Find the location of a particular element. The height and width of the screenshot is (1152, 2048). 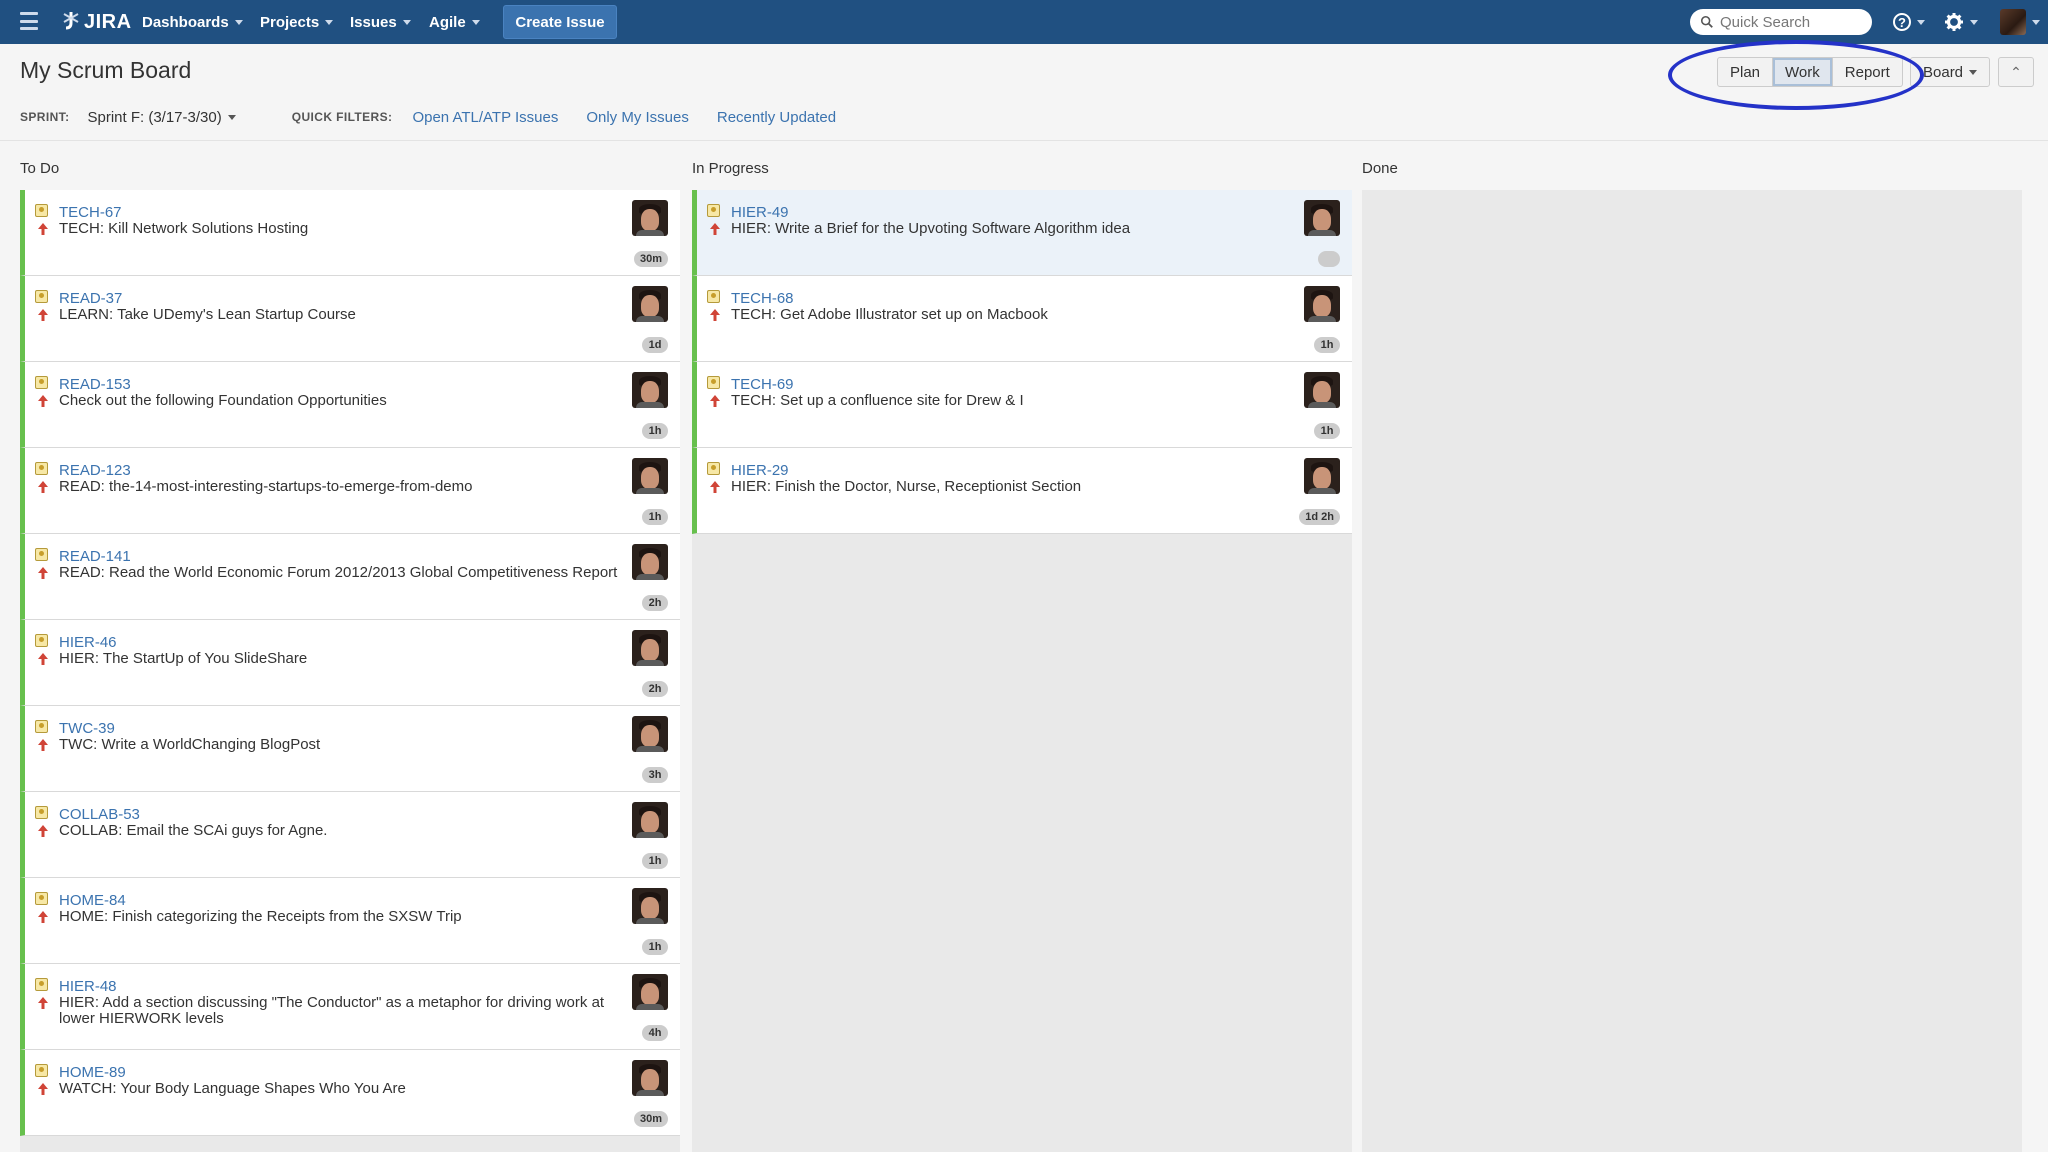

quick-filters-label: QUICK FILTERS: is located at coordinates (342, 117).